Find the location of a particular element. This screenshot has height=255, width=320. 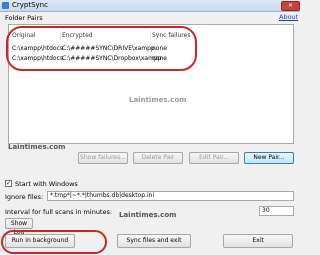

close-icon: ✕ is located at coordinates (290, 5).